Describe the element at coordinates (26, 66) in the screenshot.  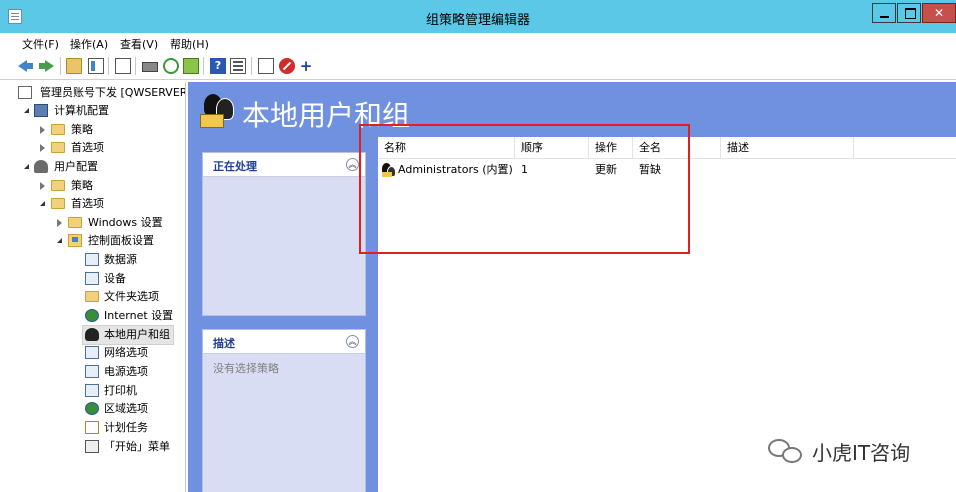
I see `back-arrow-icon` at that location.